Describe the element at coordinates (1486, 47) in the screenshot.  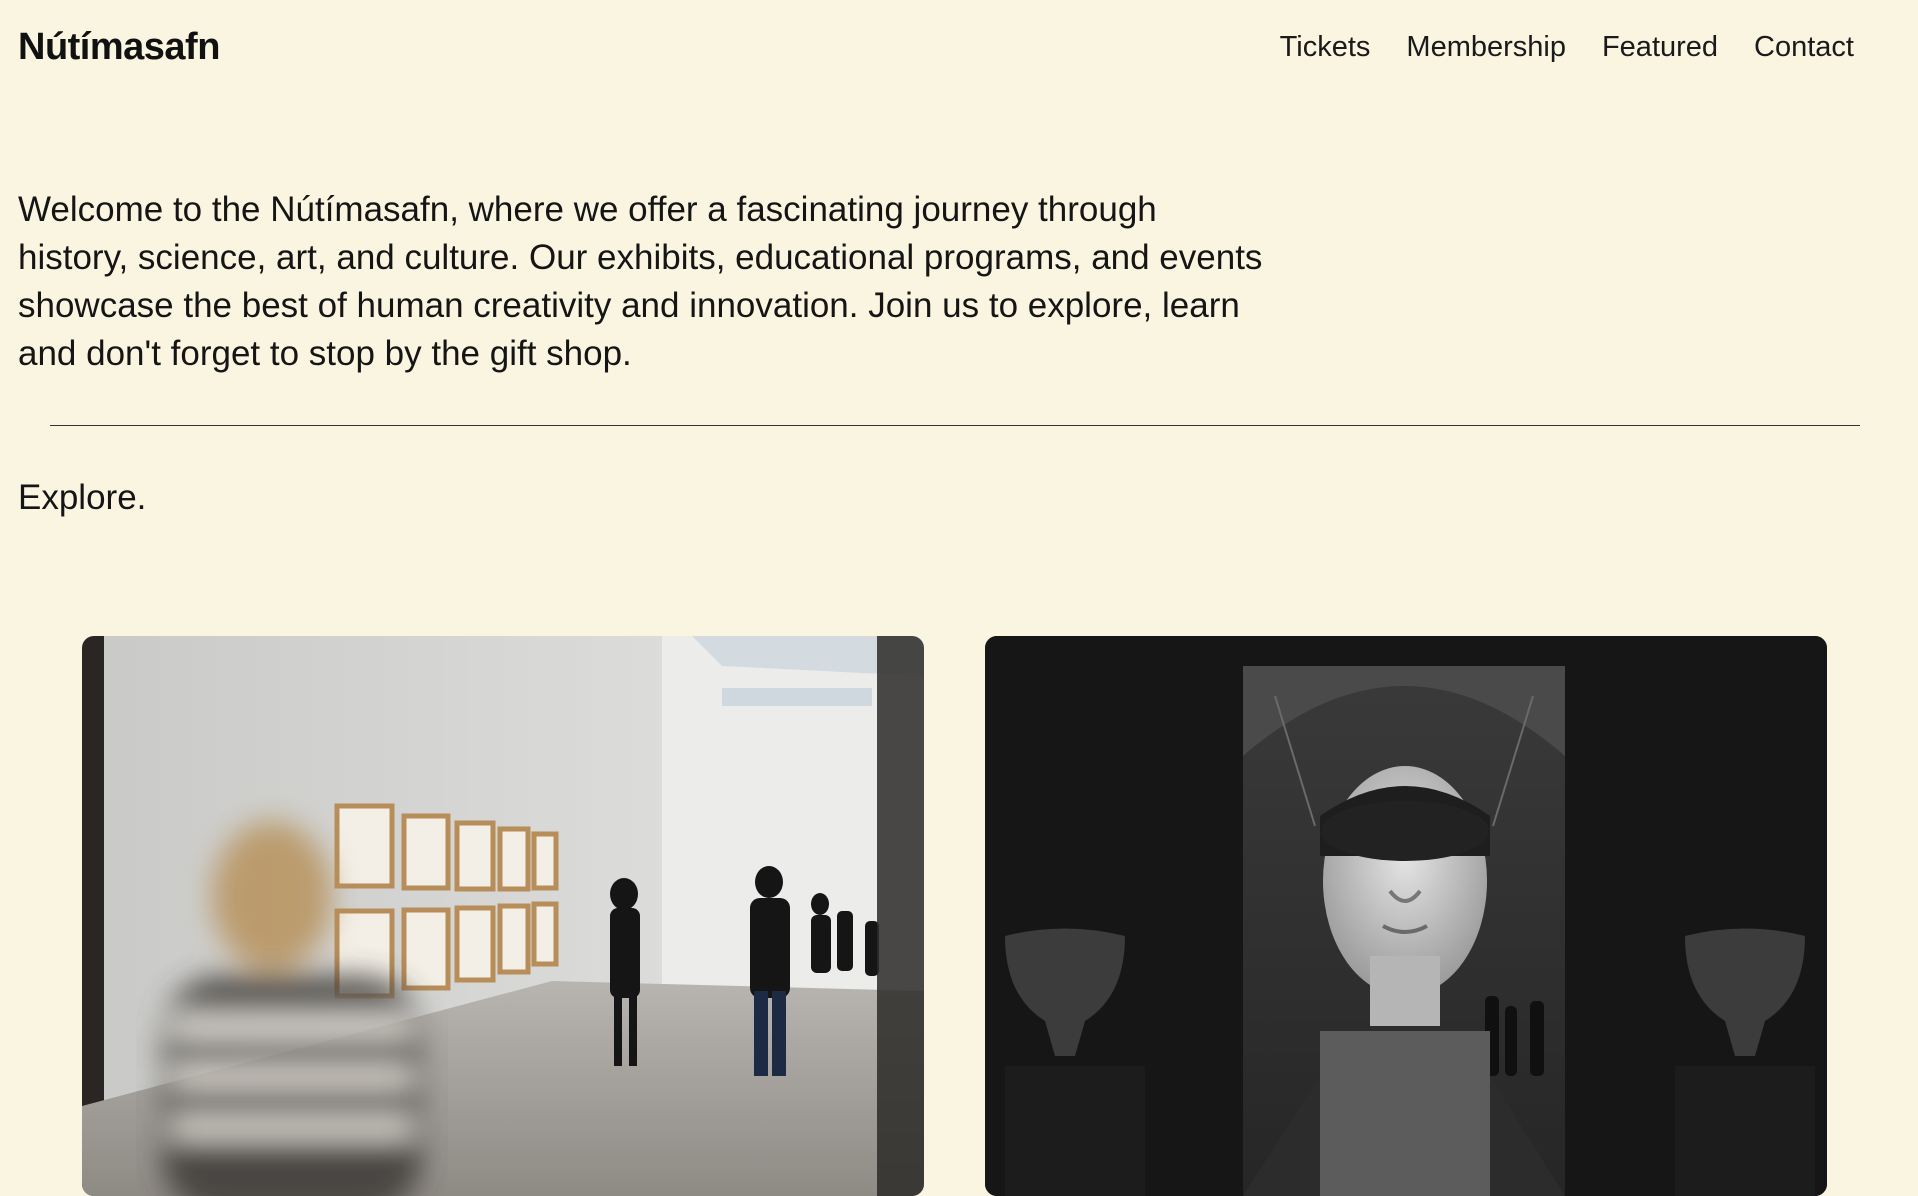
I see `nav-membership: Membership` at that location.